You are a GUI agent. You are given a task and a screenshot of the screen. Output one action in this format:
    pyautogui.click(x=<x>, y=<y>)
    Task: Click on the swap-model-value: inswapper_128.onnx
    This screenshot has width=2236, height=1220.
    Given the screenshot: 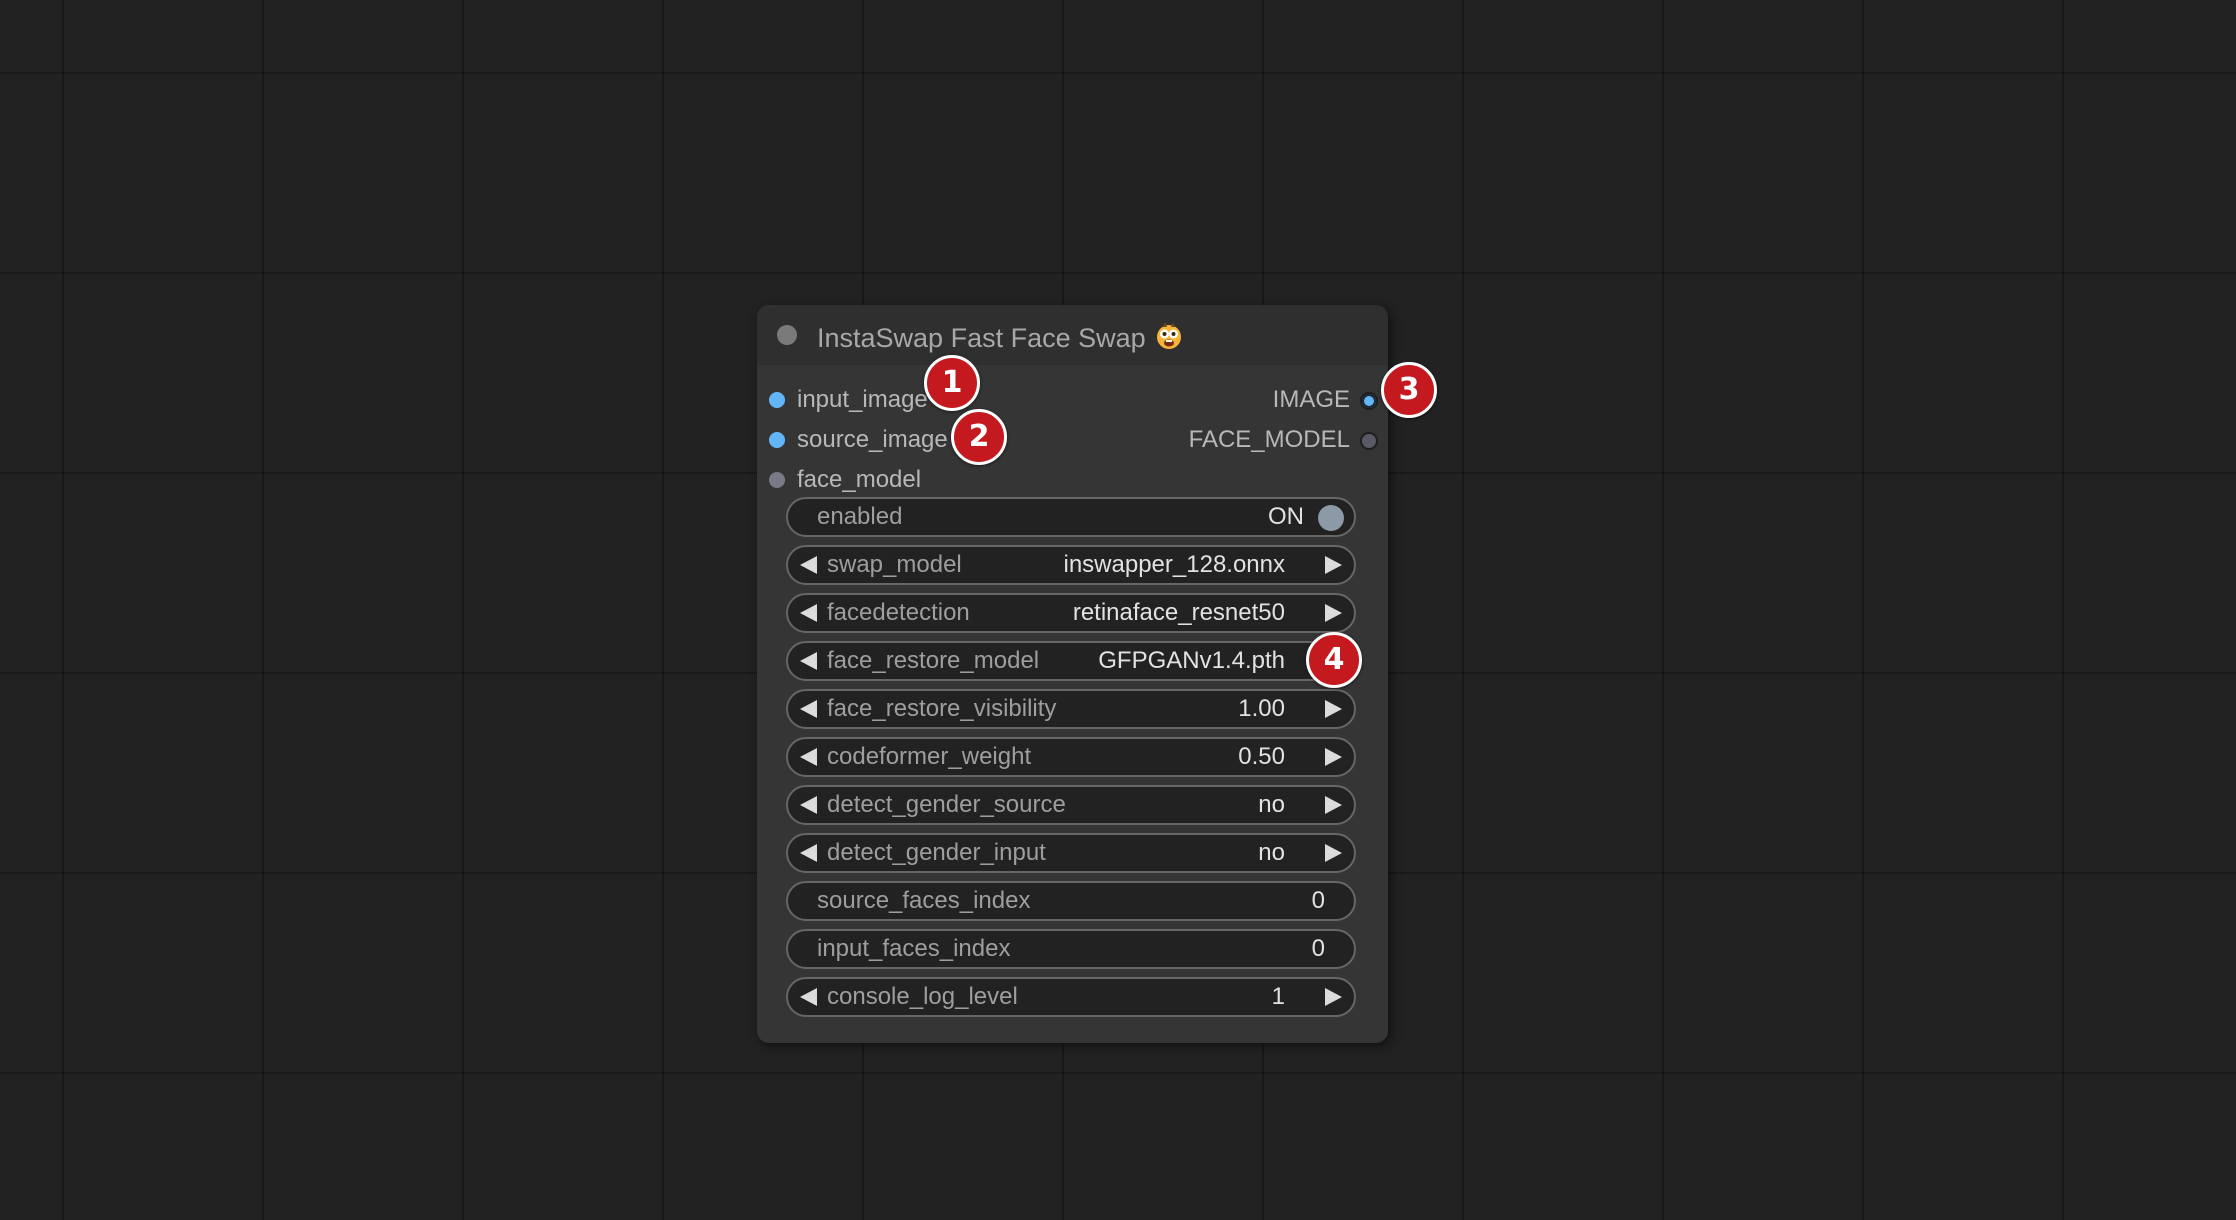 What is the action you would take?
    pyautogui.click(x=1174, y=564)
    